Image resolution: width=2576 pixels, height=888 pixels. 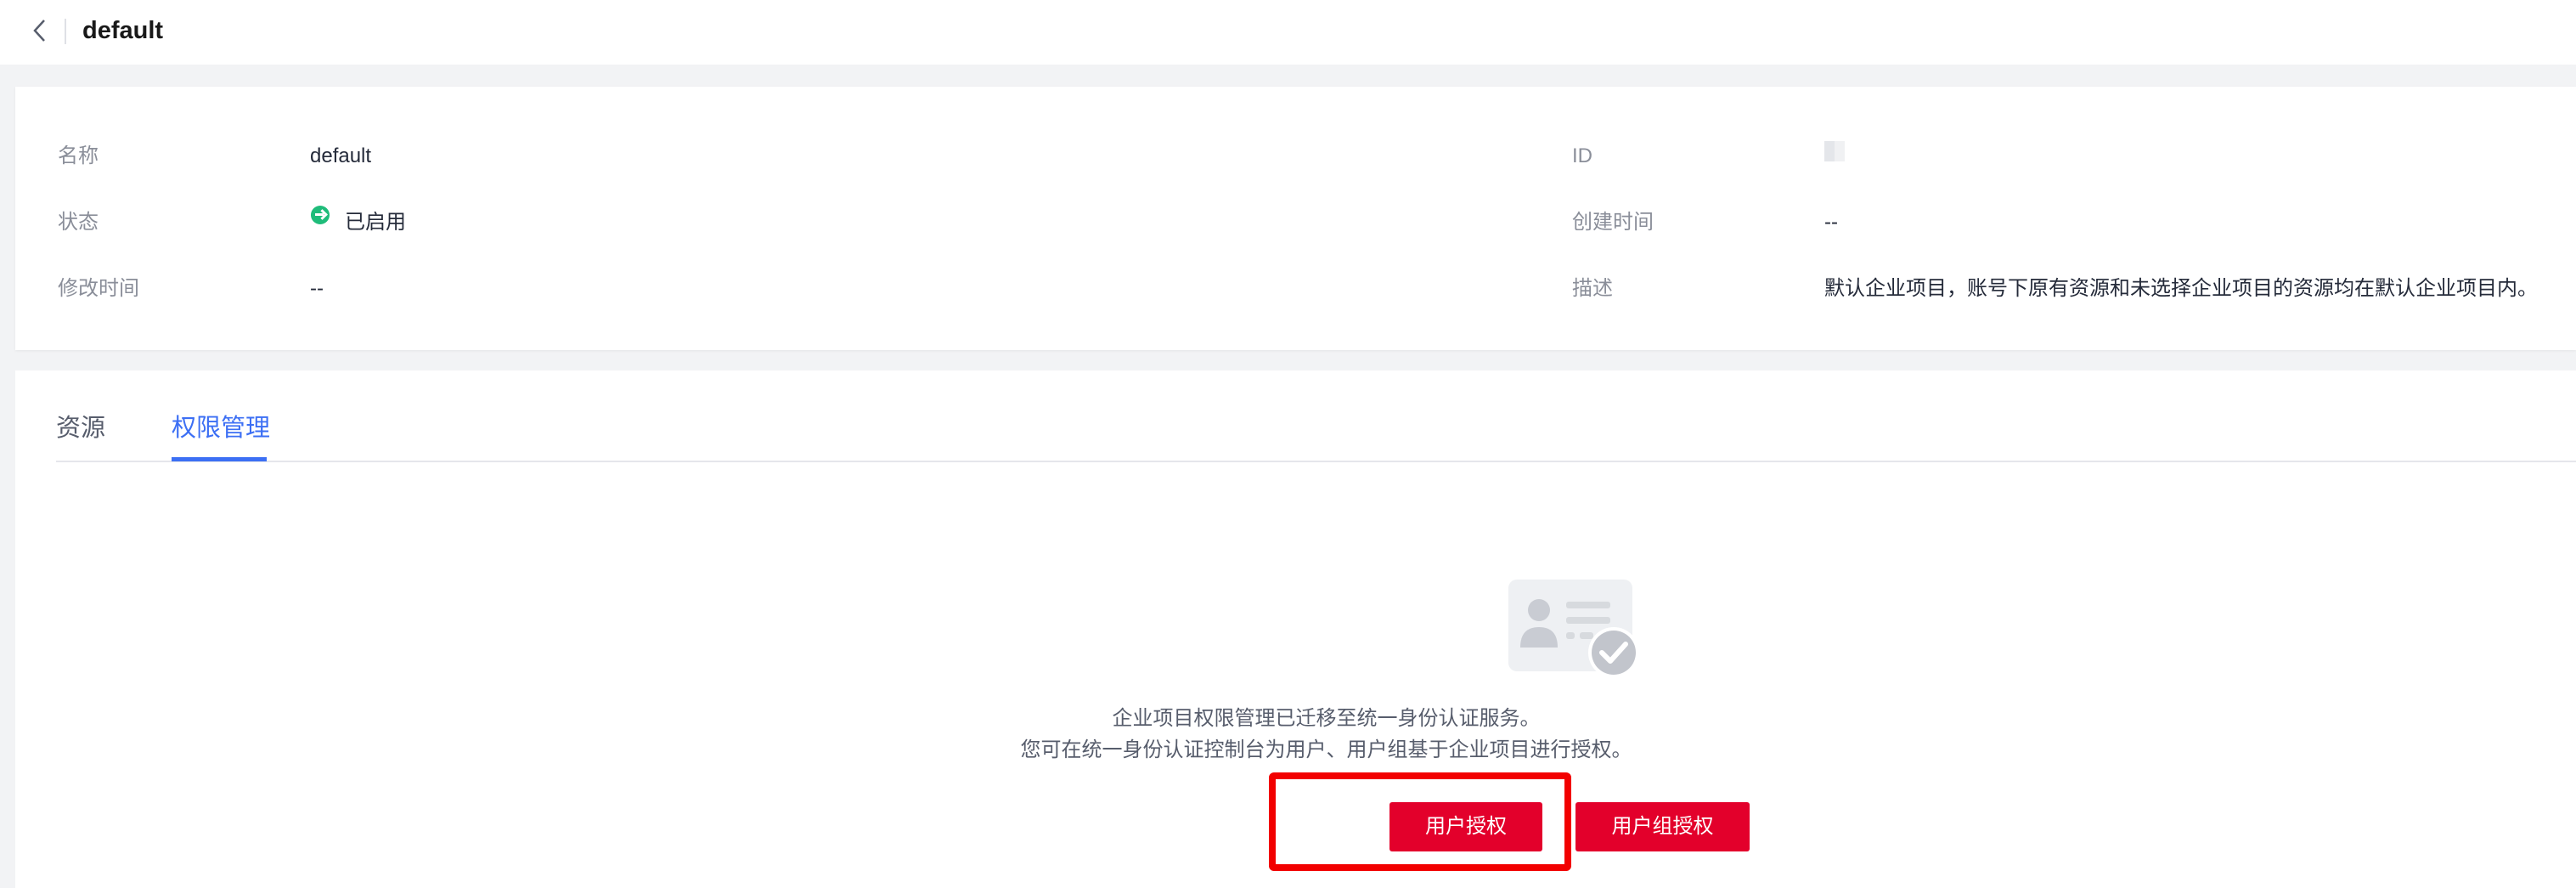 I want to click on user-group-authorization-button: 用户组授权, so click(x=1662, y=826).